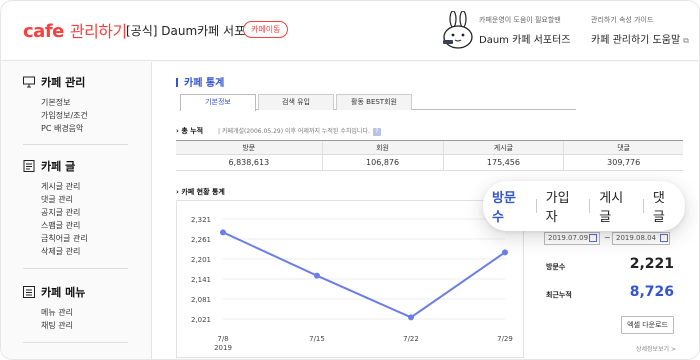  I want to click on cafe-move-button: 카페이동, so click(266, 29).